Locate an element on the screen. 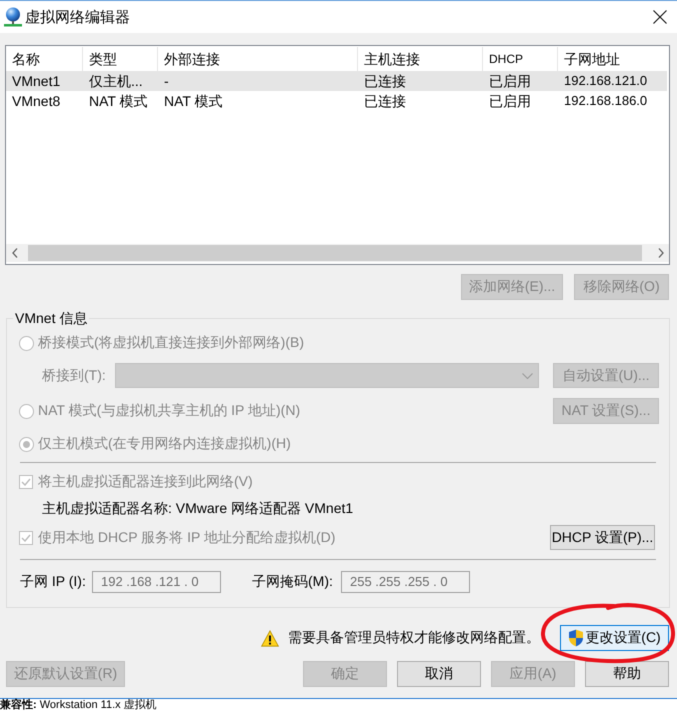 The height and width of the screenshot is (711, 677). table-cell-text: VMnet8 is located at coordinates (36, 101).